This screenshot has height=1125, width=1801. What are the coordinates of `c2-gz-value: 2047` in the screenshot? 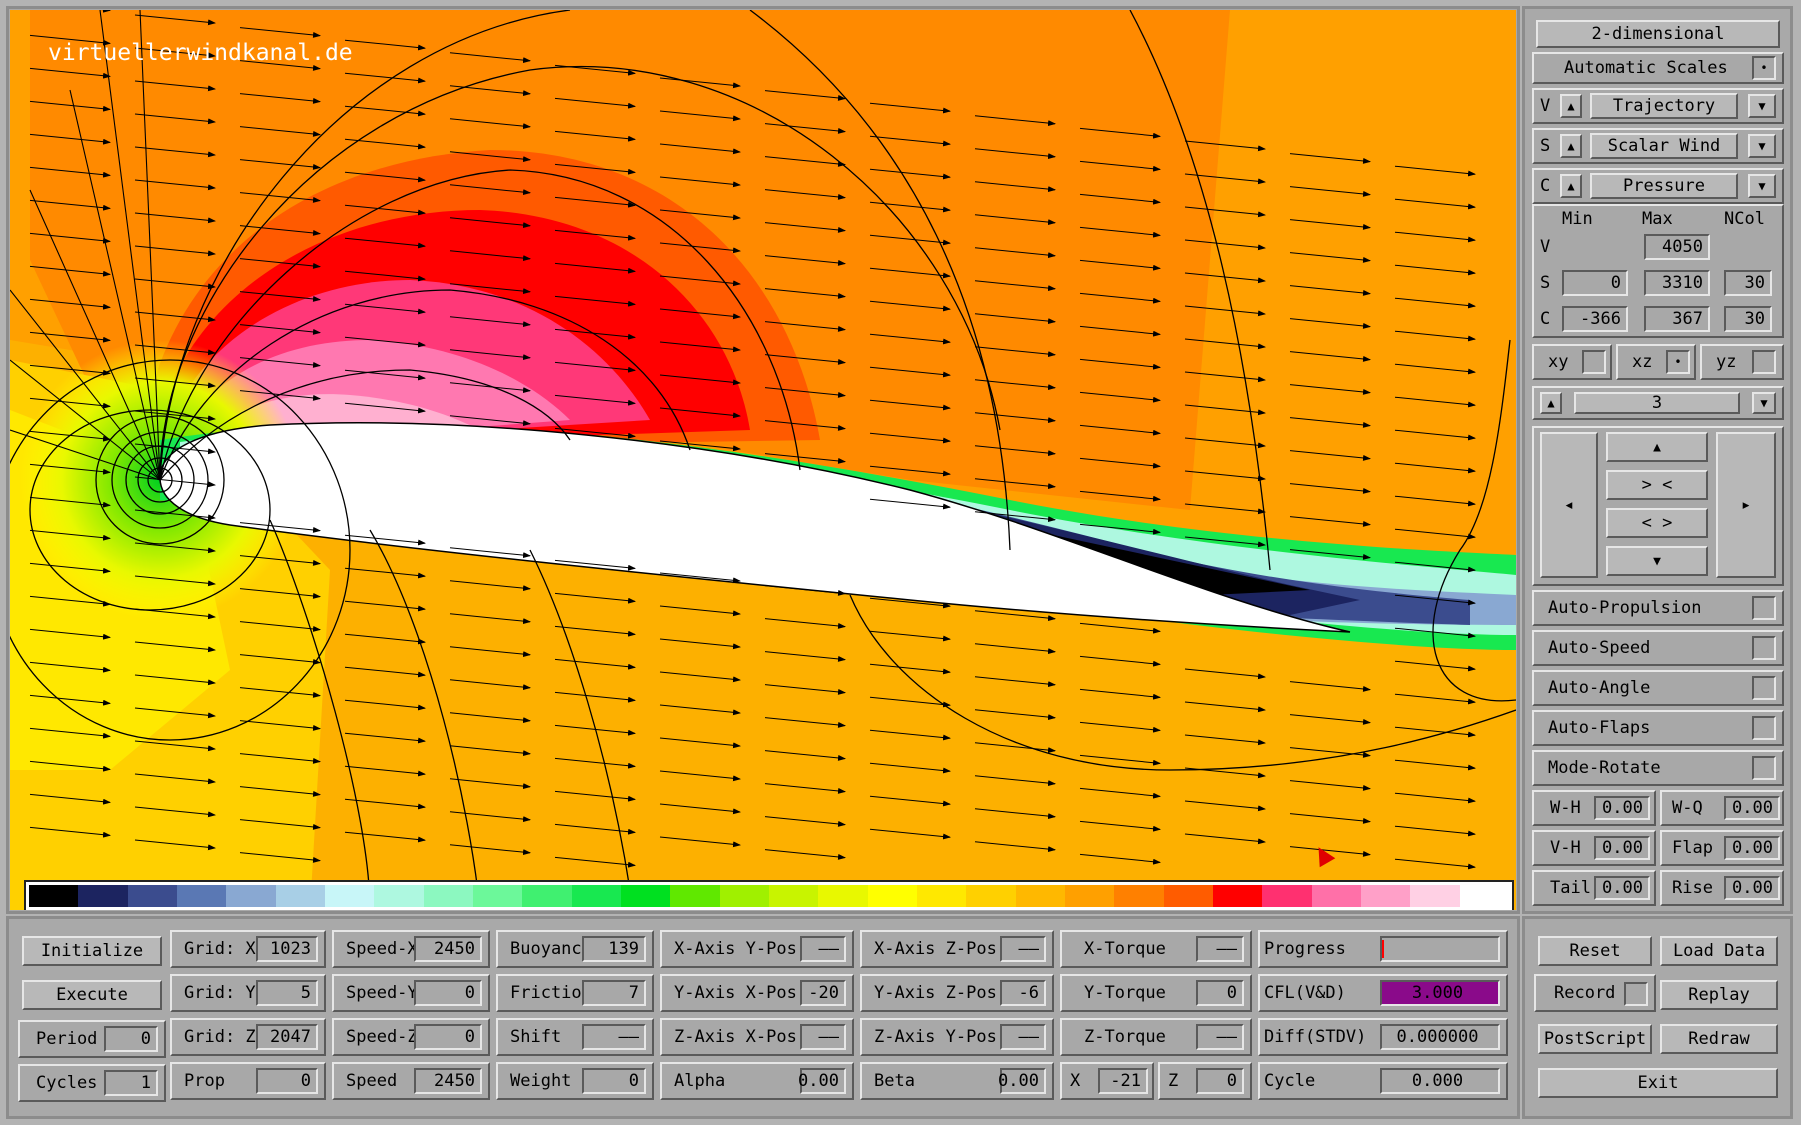 It's located at (287, 1037).